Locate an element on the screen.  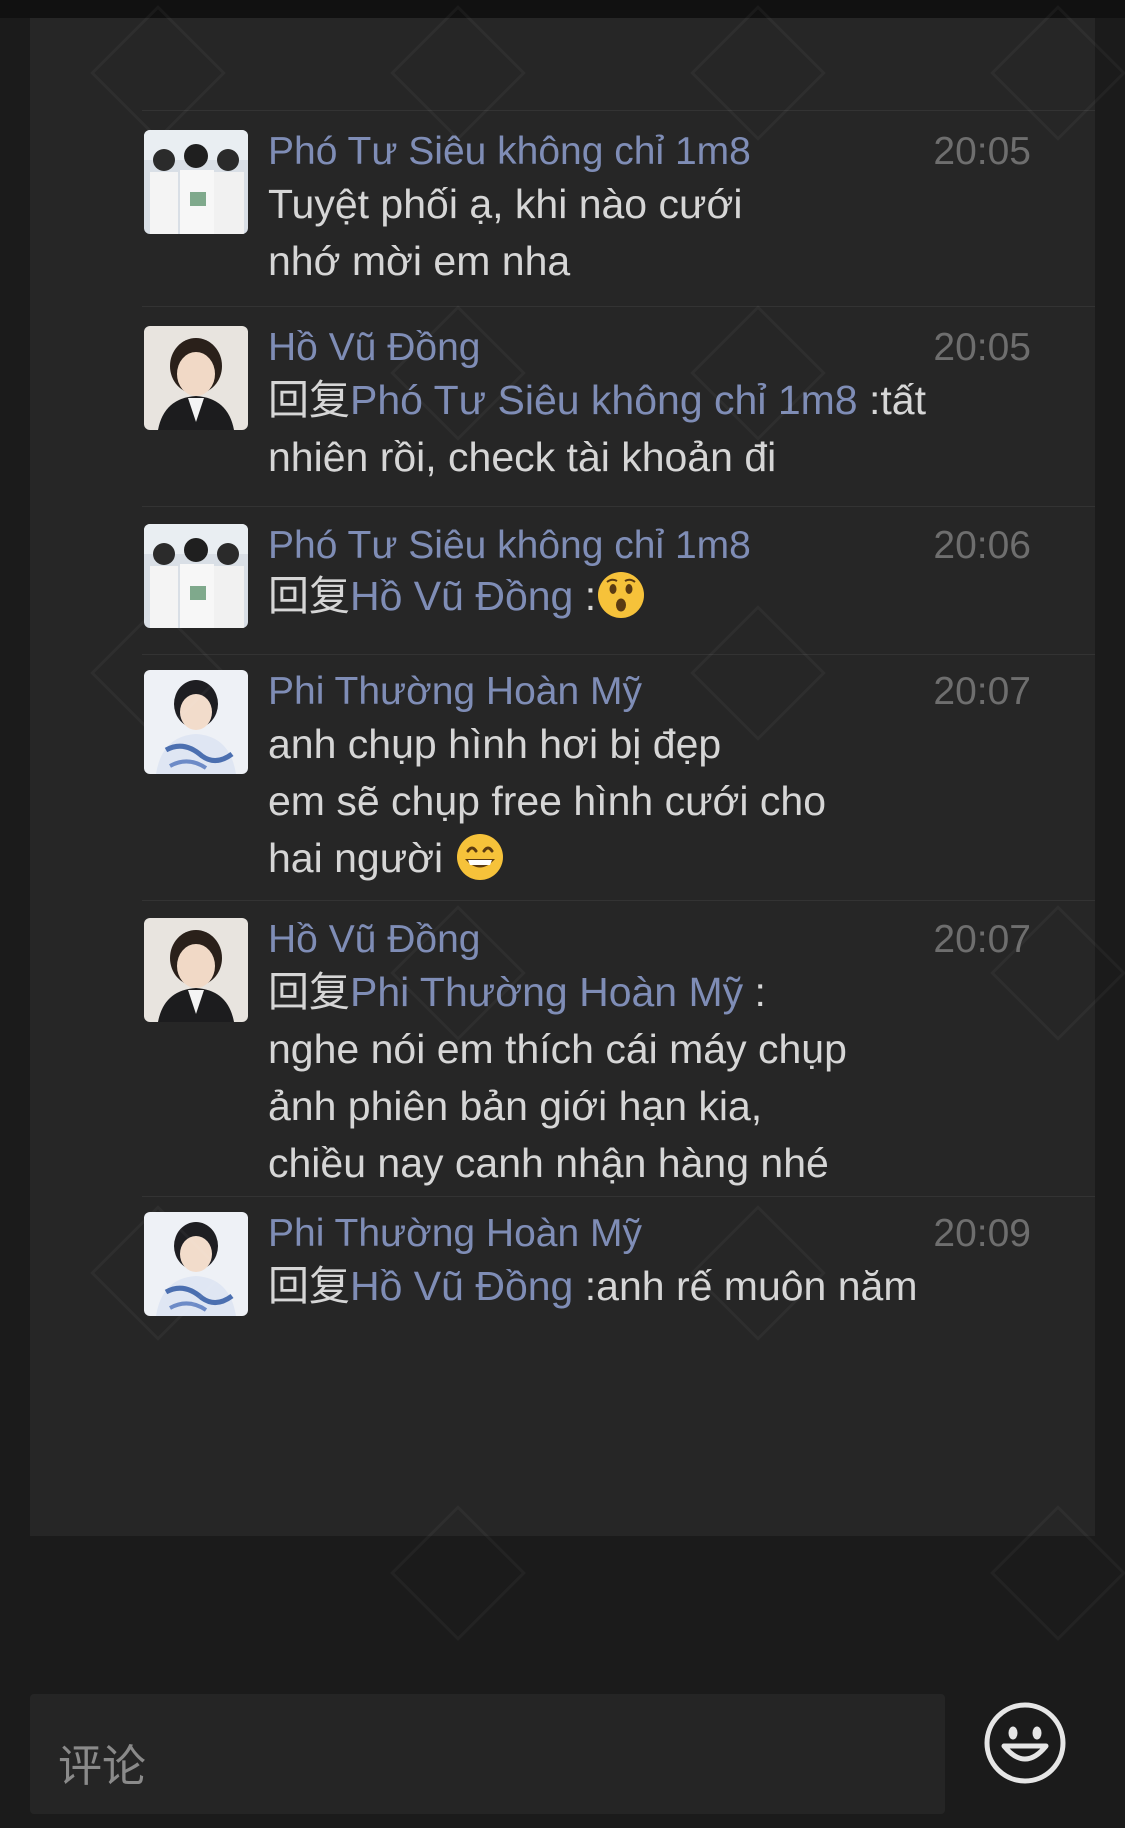
comment-input-placeholder: 评论 is located at coordinates (102, 1766).